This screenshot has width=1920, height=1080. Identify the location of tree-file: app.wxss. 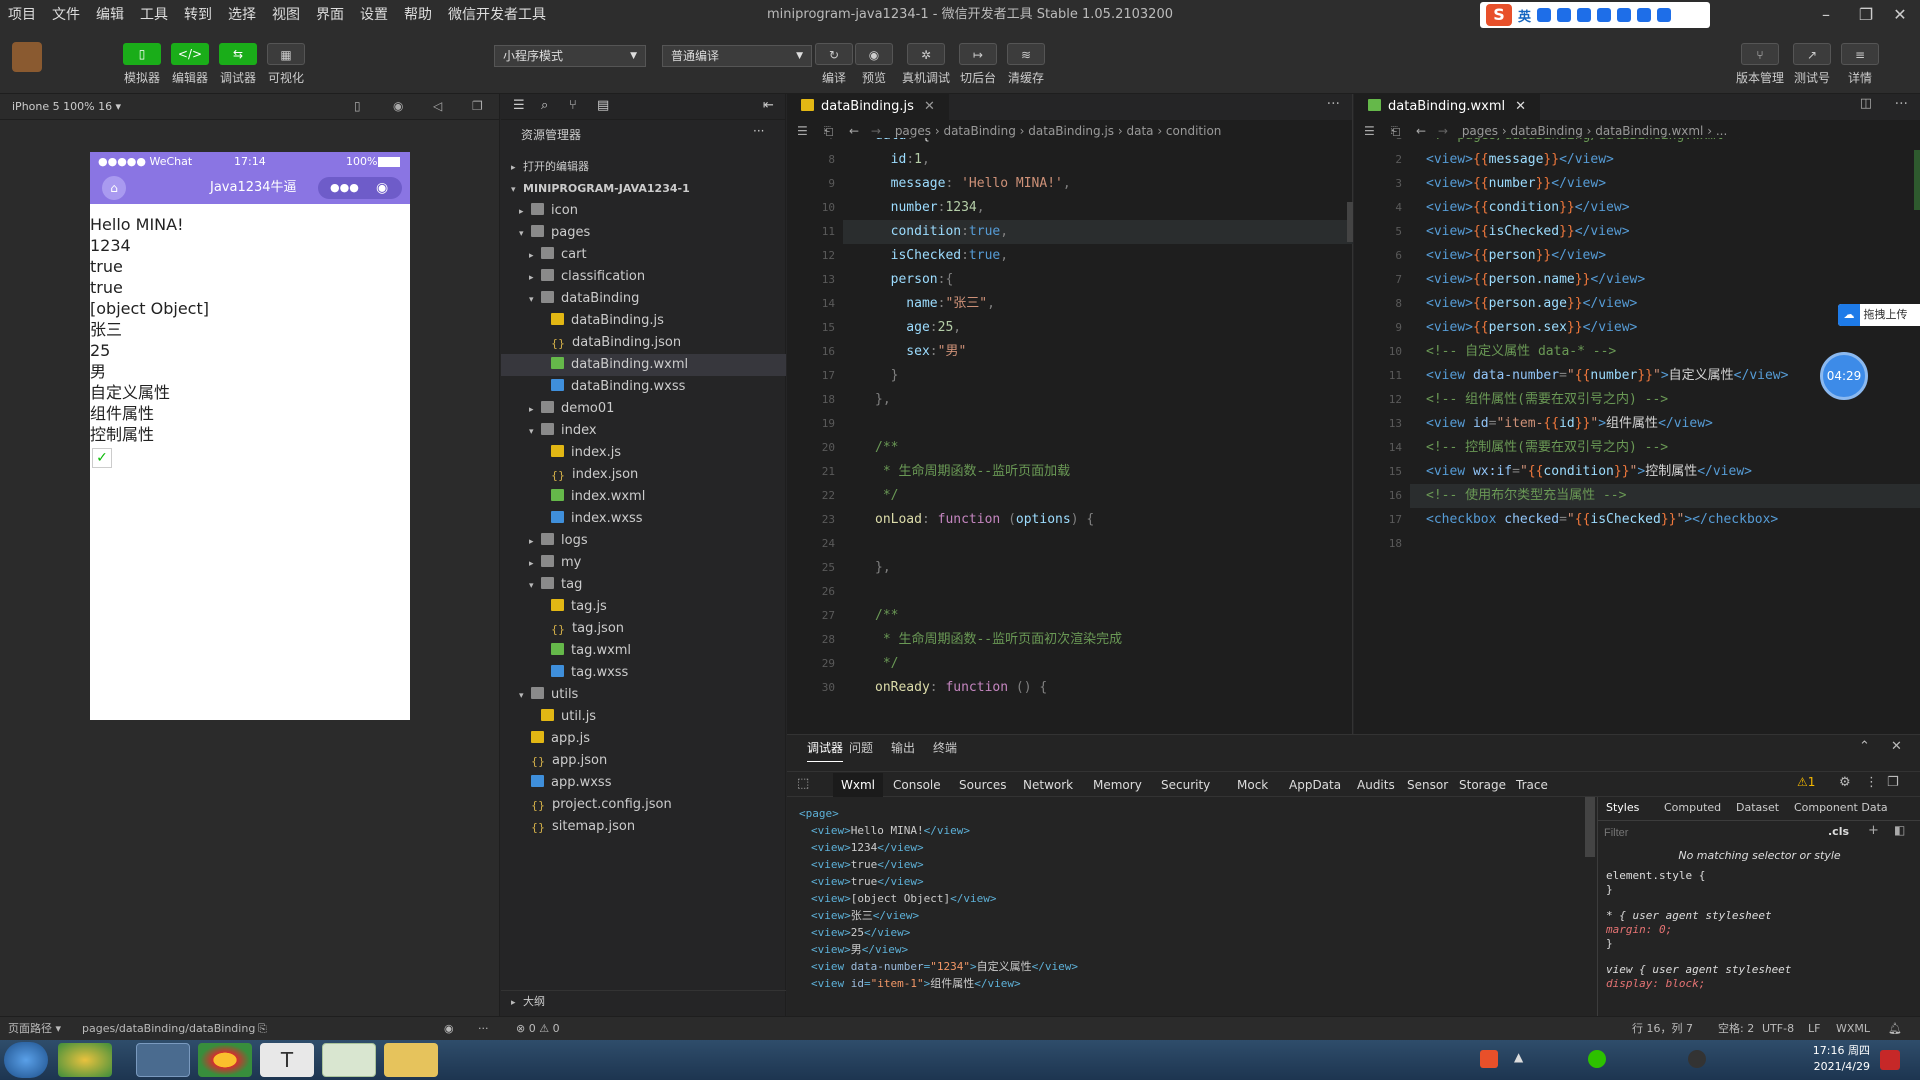
(643, 783).